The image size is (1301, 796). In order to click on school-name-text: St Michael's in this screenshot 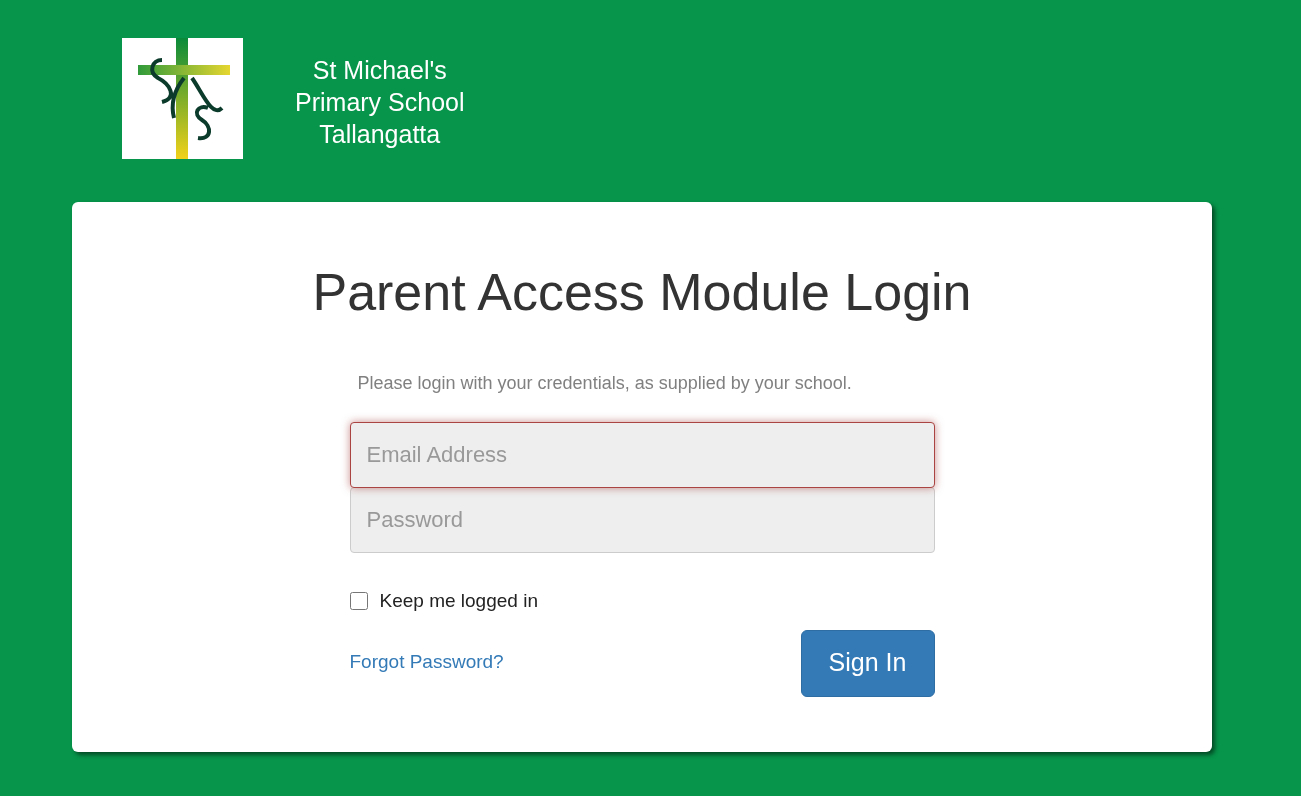, I will do `click(379, 70)`.